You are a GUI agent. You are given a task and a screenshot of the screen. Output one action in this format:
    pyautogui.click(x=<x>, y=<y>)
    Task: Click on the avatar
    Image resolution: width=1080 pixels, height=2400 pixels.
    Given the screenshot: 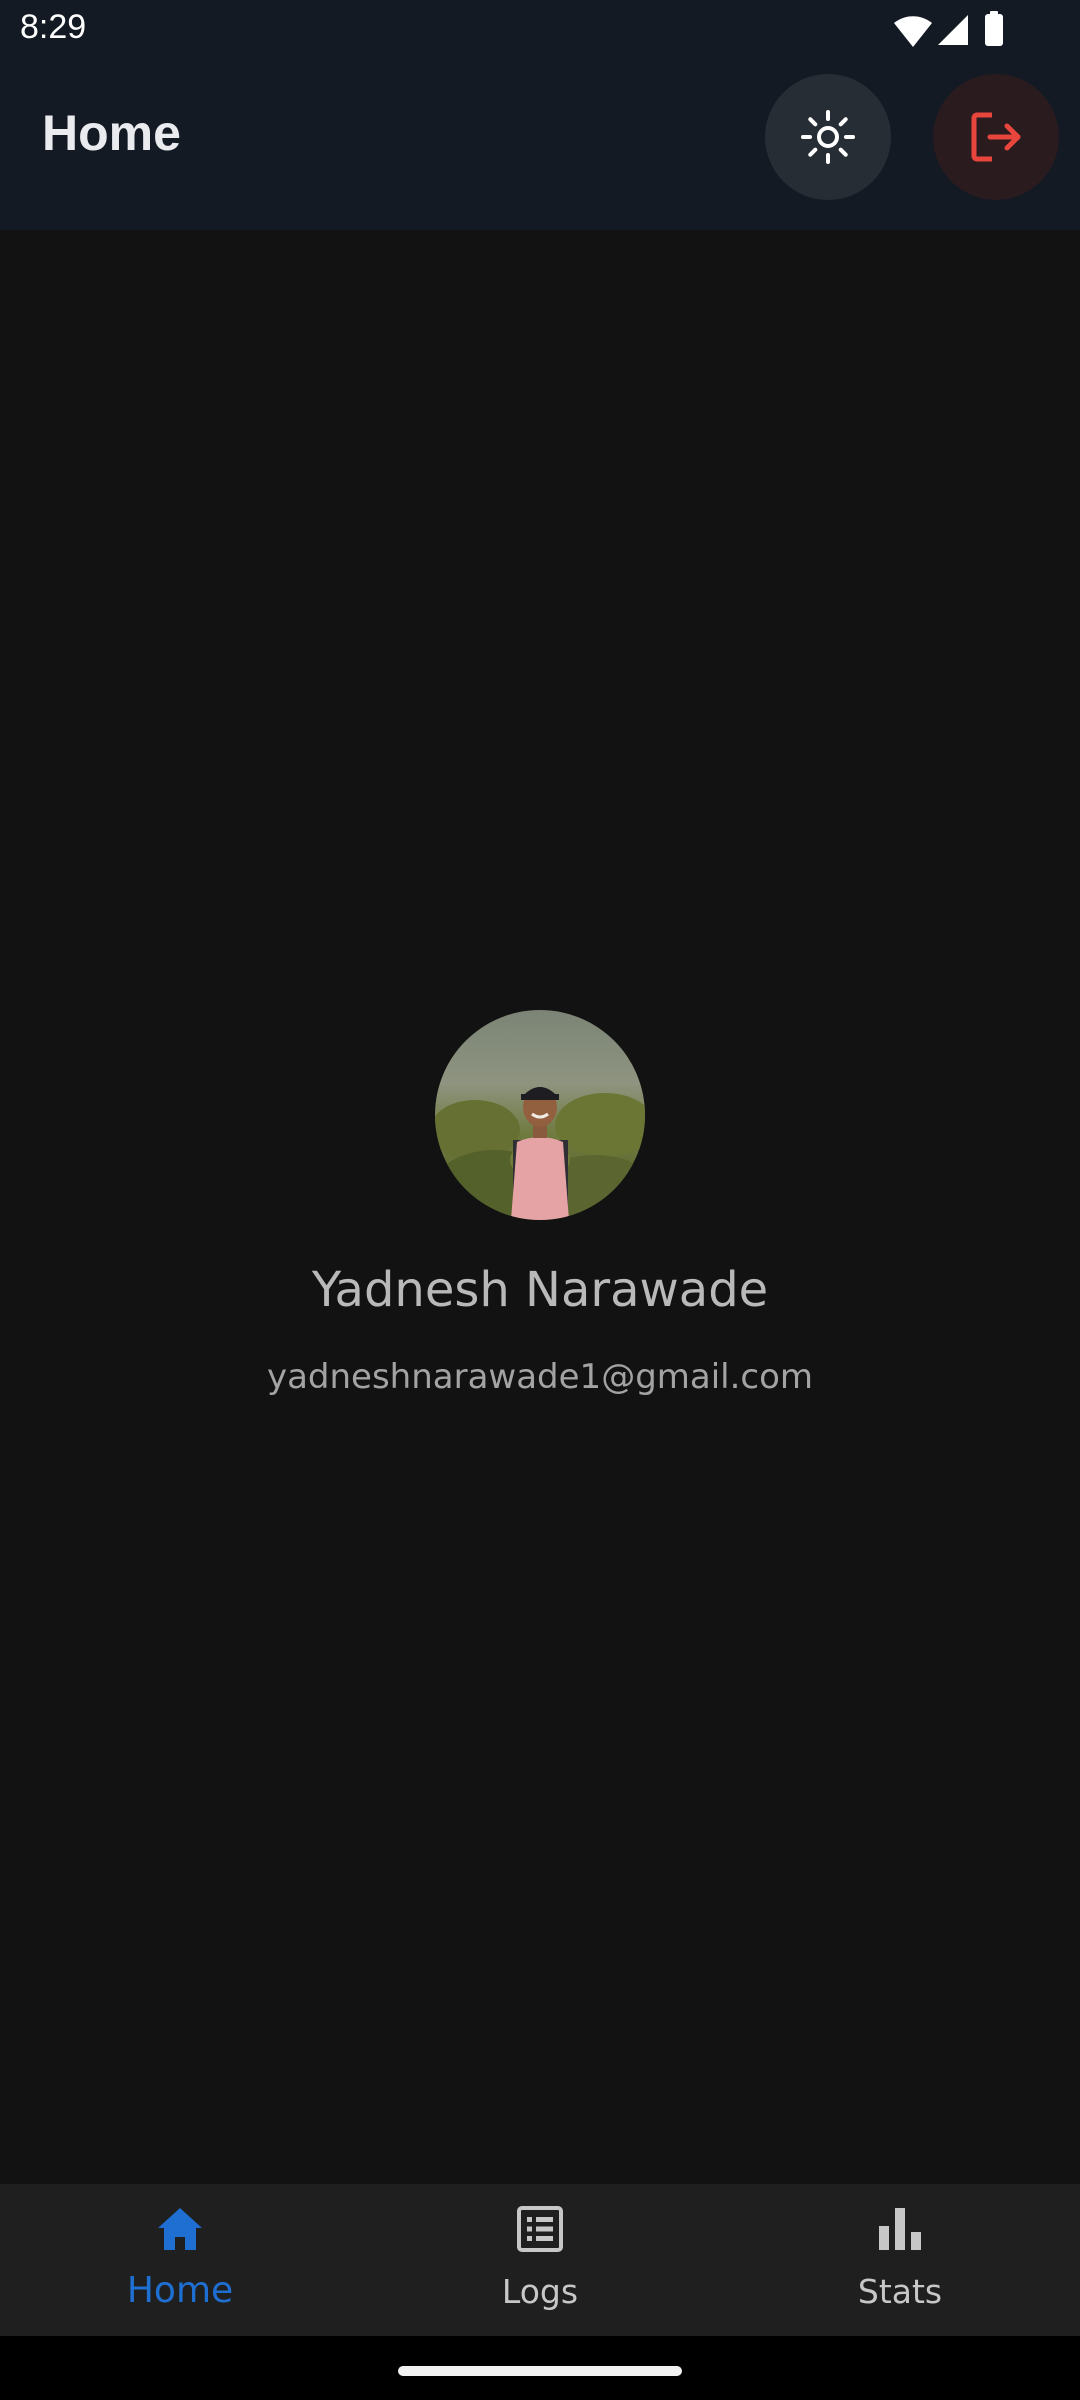 What is the action you would take?
    pyautogui.click(x=540, y=1115)
    